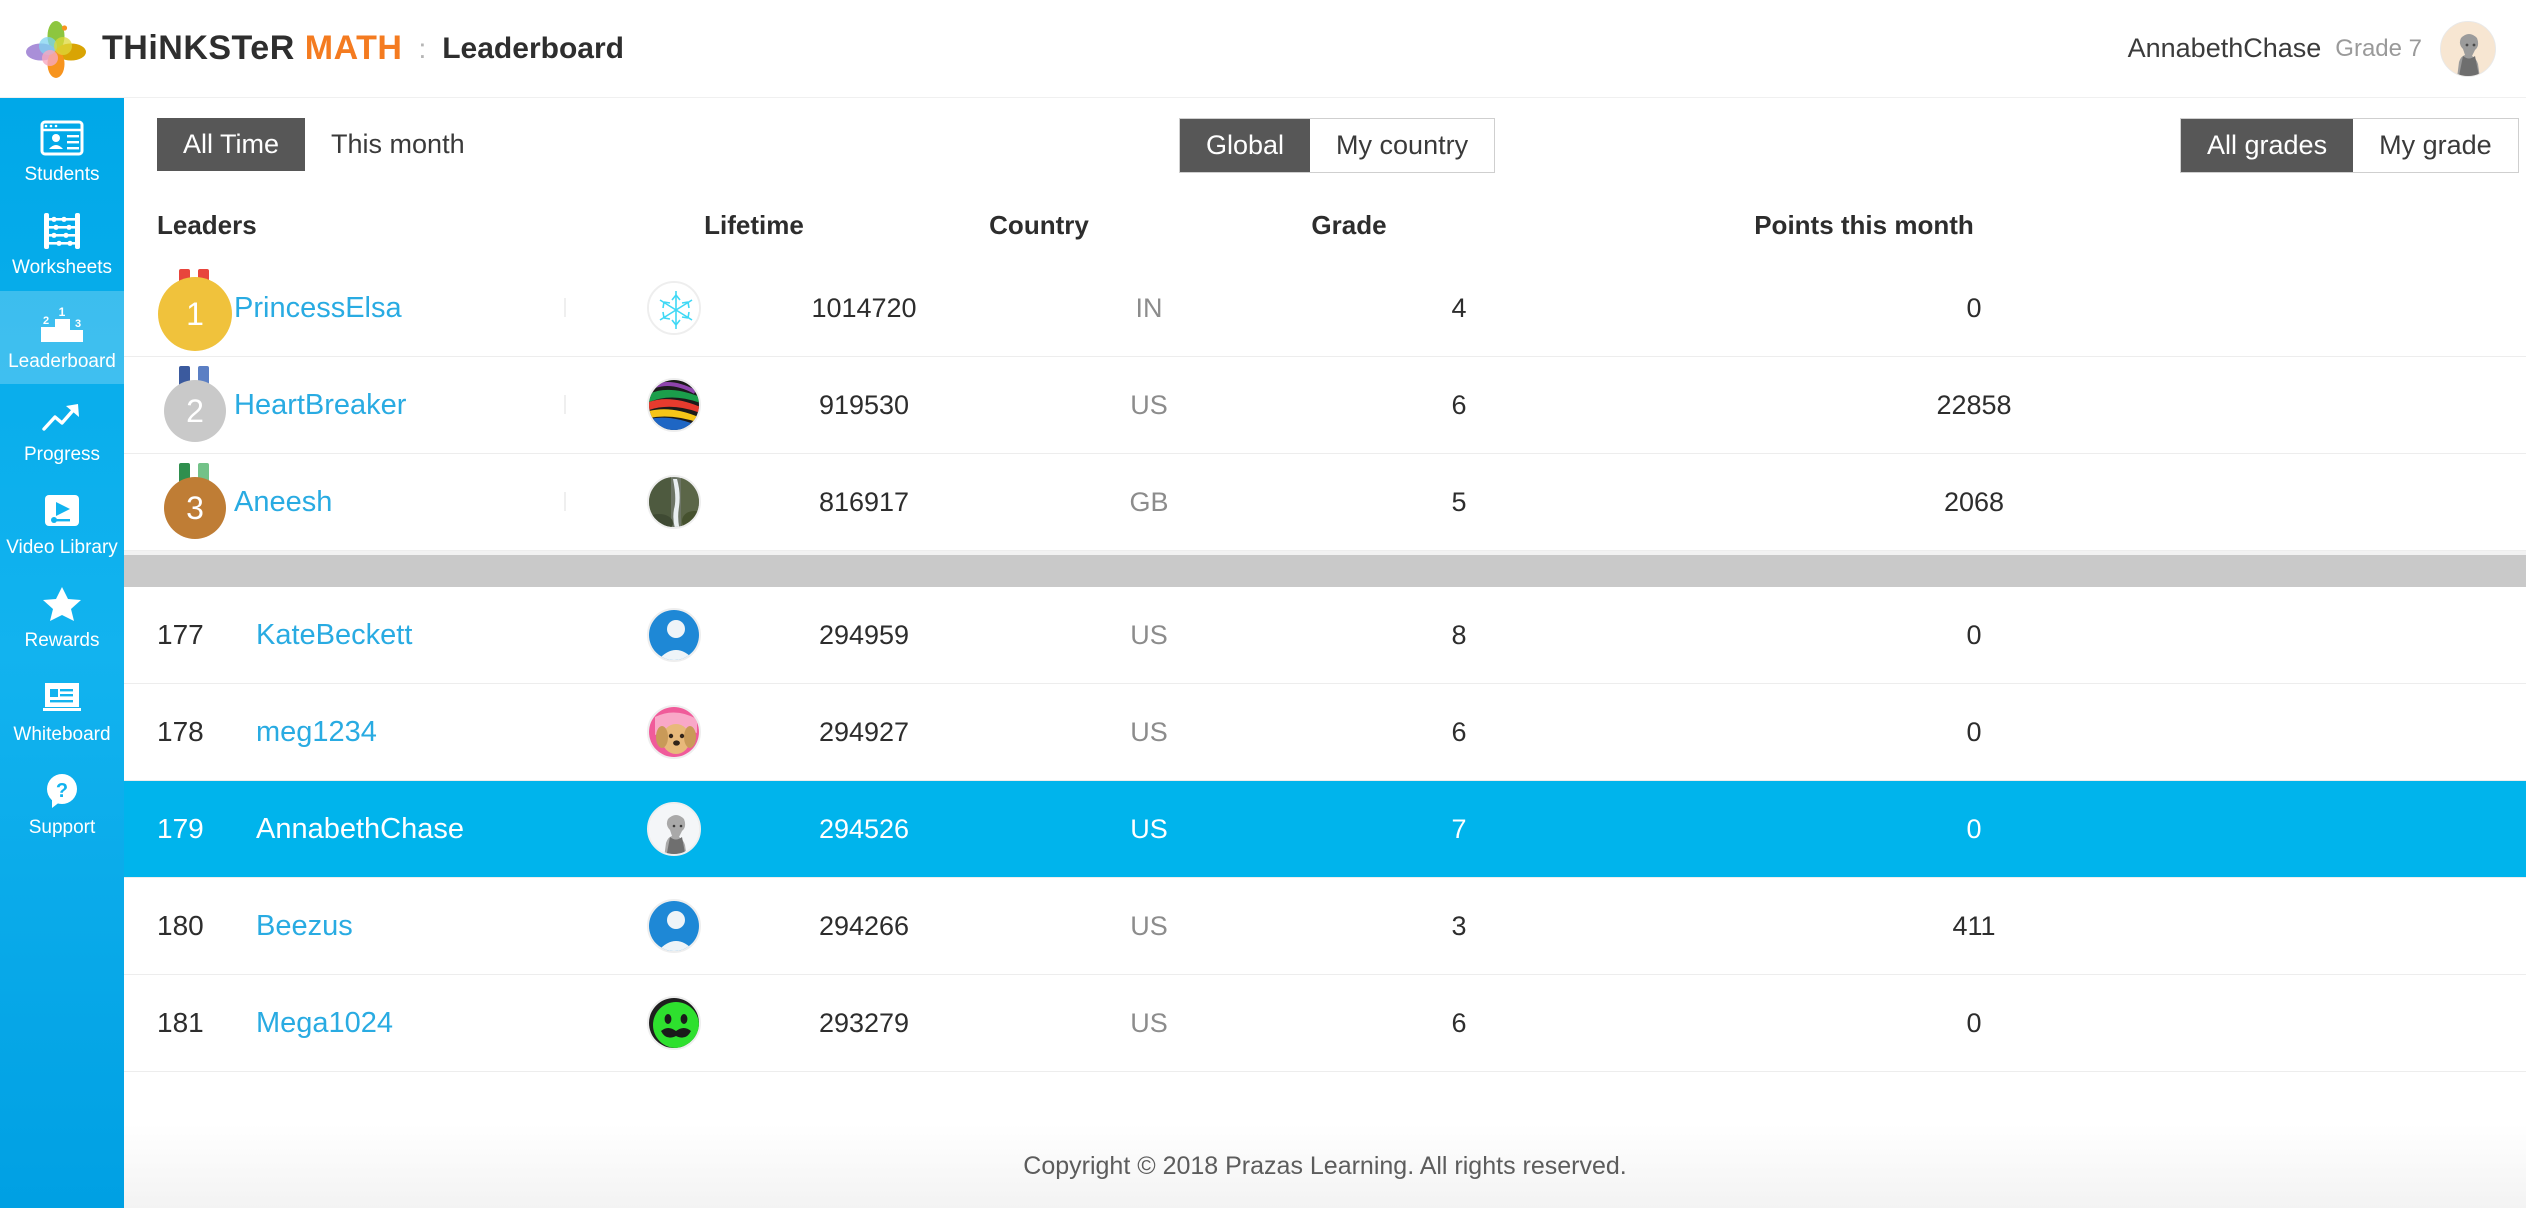  What do you see at coordinates (46, 321) in the screenshot?
I see `svg-text: 2` at bounding box center [46, 321].